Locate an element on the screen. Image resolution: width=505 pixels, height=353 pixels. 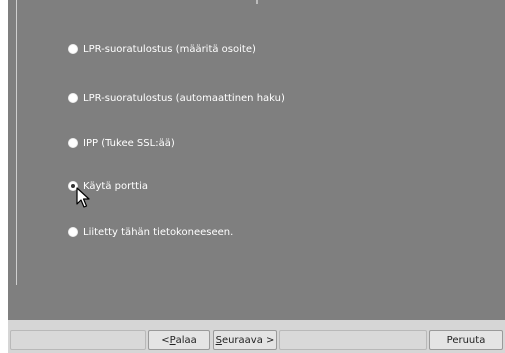
radio-lpr-auto-search is located at coordinates (73, 98).